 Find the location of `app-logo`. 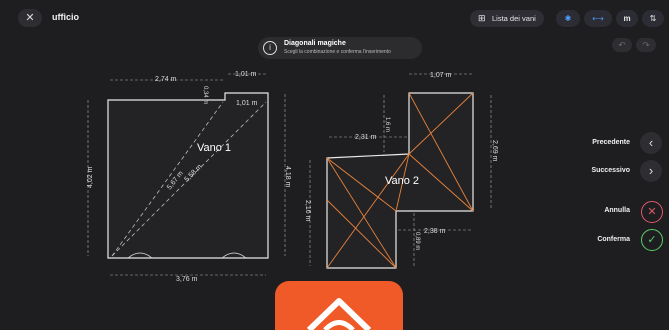

app-logo is located at coordinates (339, 305).